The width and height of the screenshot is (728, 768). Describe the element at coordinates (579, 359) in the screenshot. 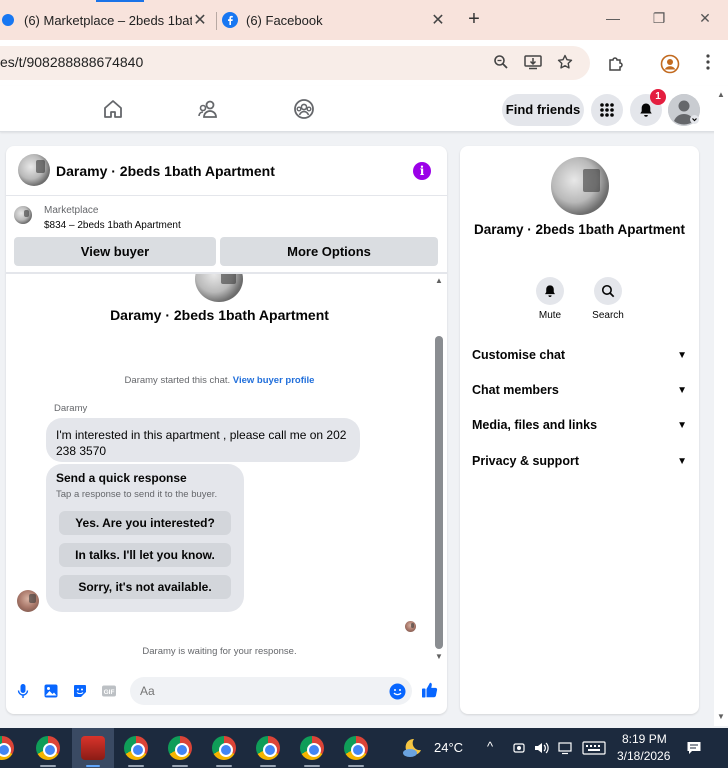

I see `customise-chat-section: Customise chat ▼` at that location.